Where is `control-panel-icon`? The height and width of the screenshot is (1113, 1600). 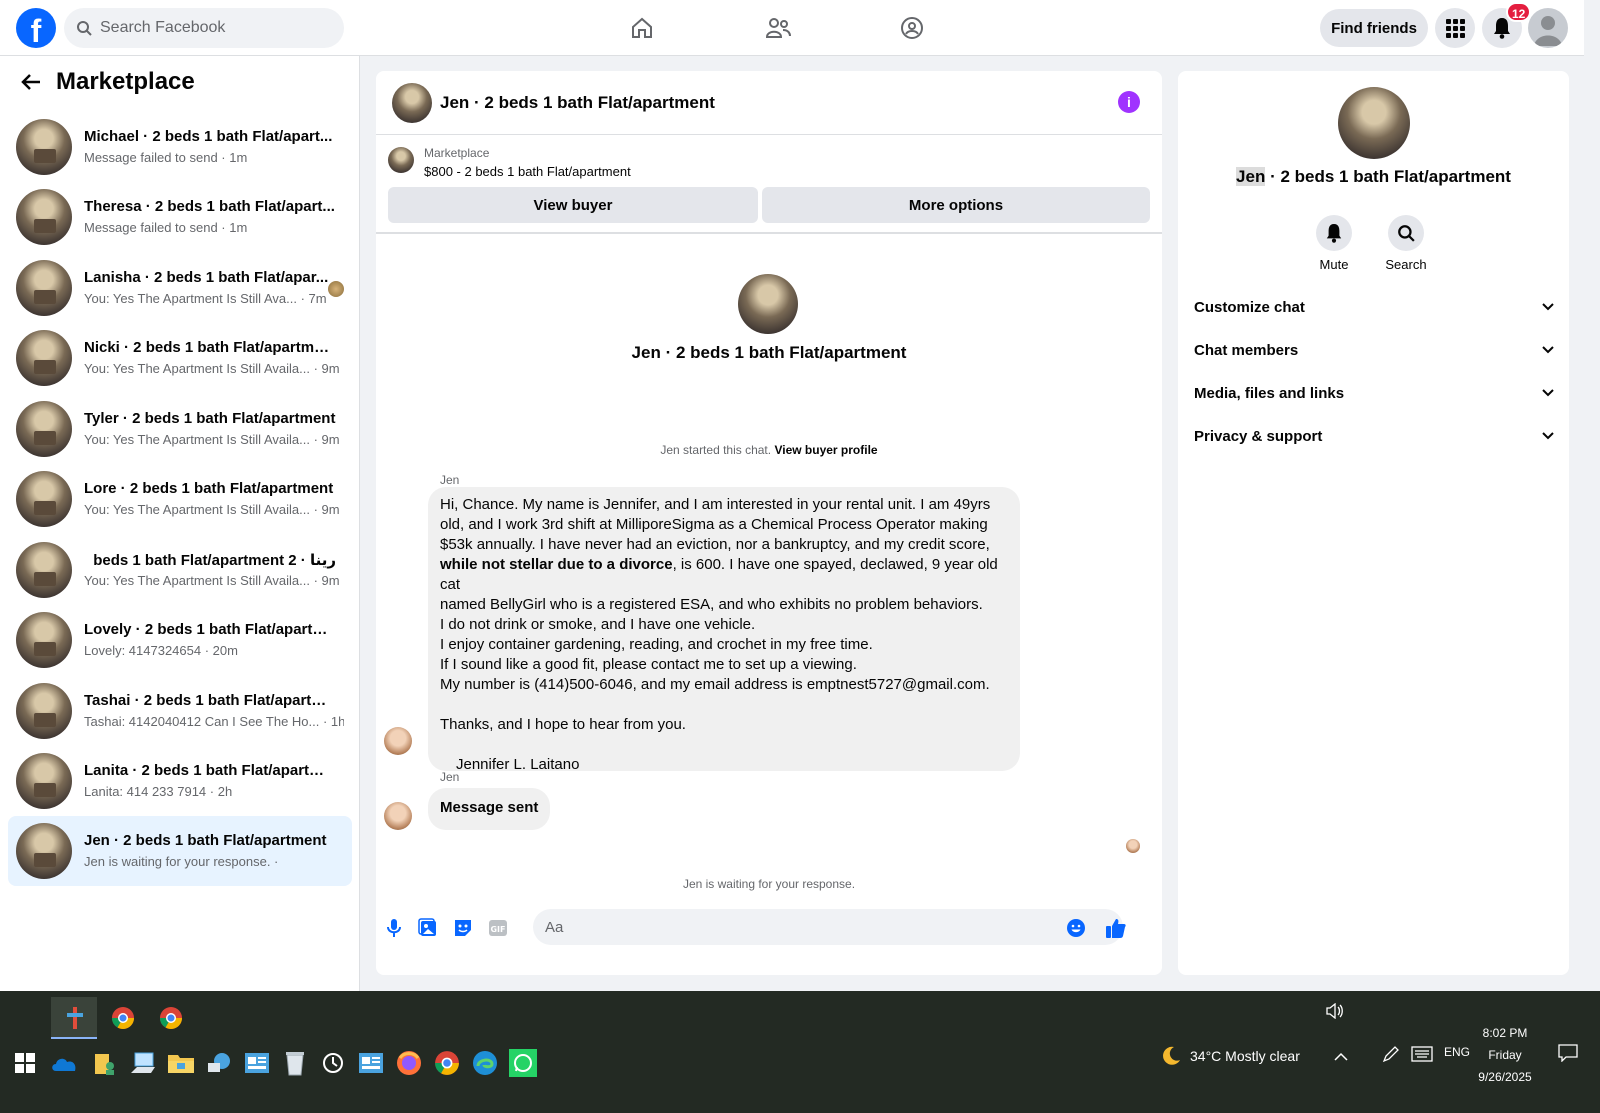
control-panel-icon is located at coordinates (257, 1063).